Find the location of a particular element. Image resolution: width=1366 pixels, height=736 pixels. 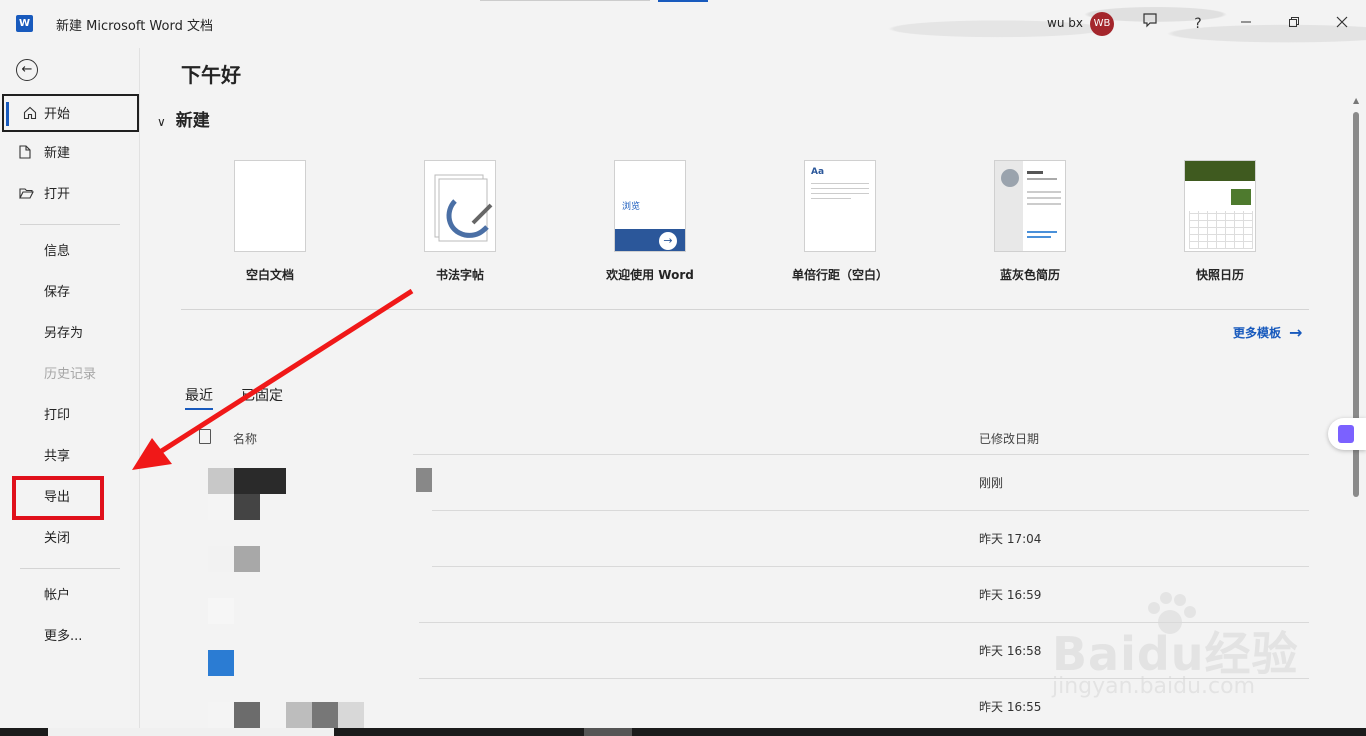

avatar: WB is located at coordinates (1102, 24).